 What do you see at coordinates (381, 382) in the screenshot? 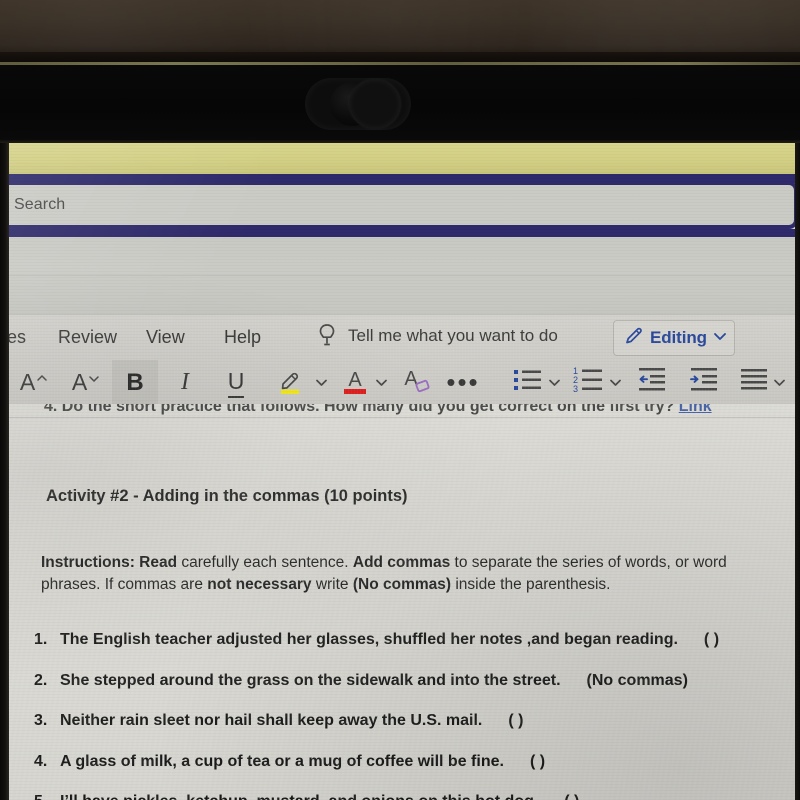
I see `font-color-chevron-down-icon` at bounding box center [381, 382].